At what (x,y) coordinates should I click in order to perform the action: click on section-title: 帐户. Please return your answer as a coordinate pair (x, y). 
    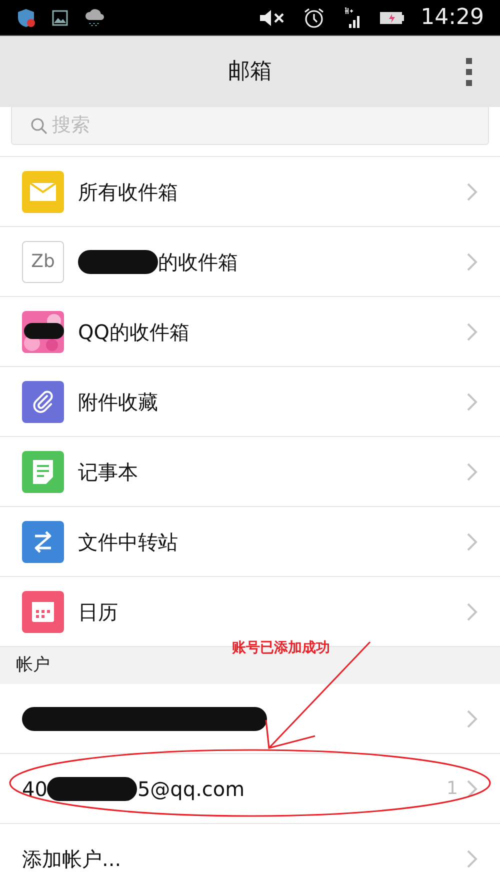
    Looking at the image, I should click on (33, 665).